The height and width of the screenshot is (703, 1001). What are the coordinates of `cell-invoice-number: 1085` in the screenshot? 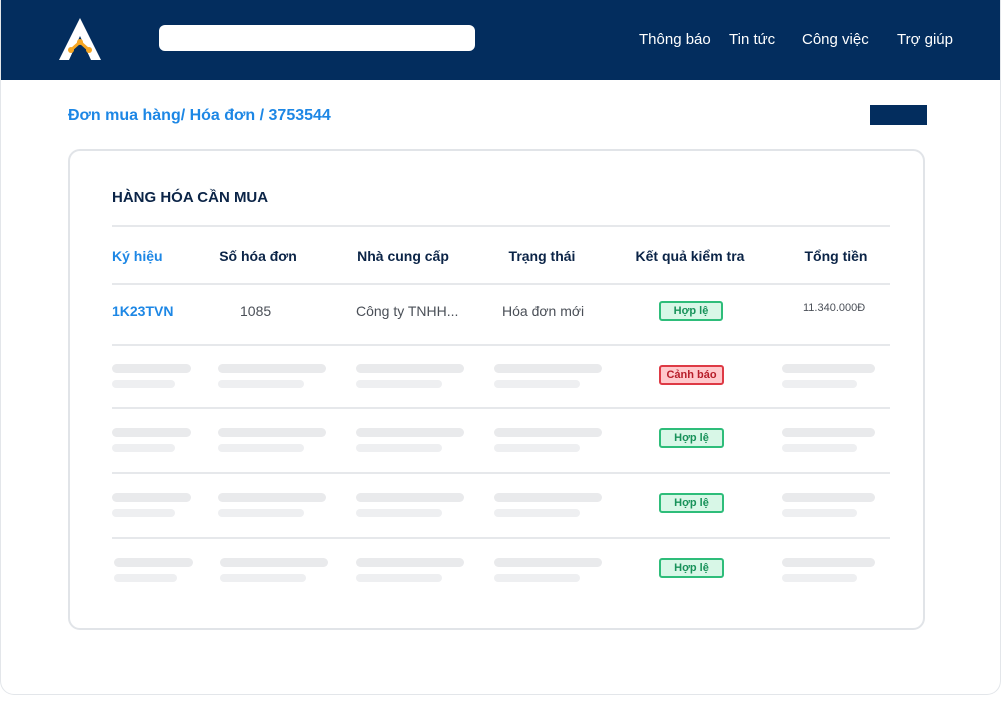 It's located at (256, 311).